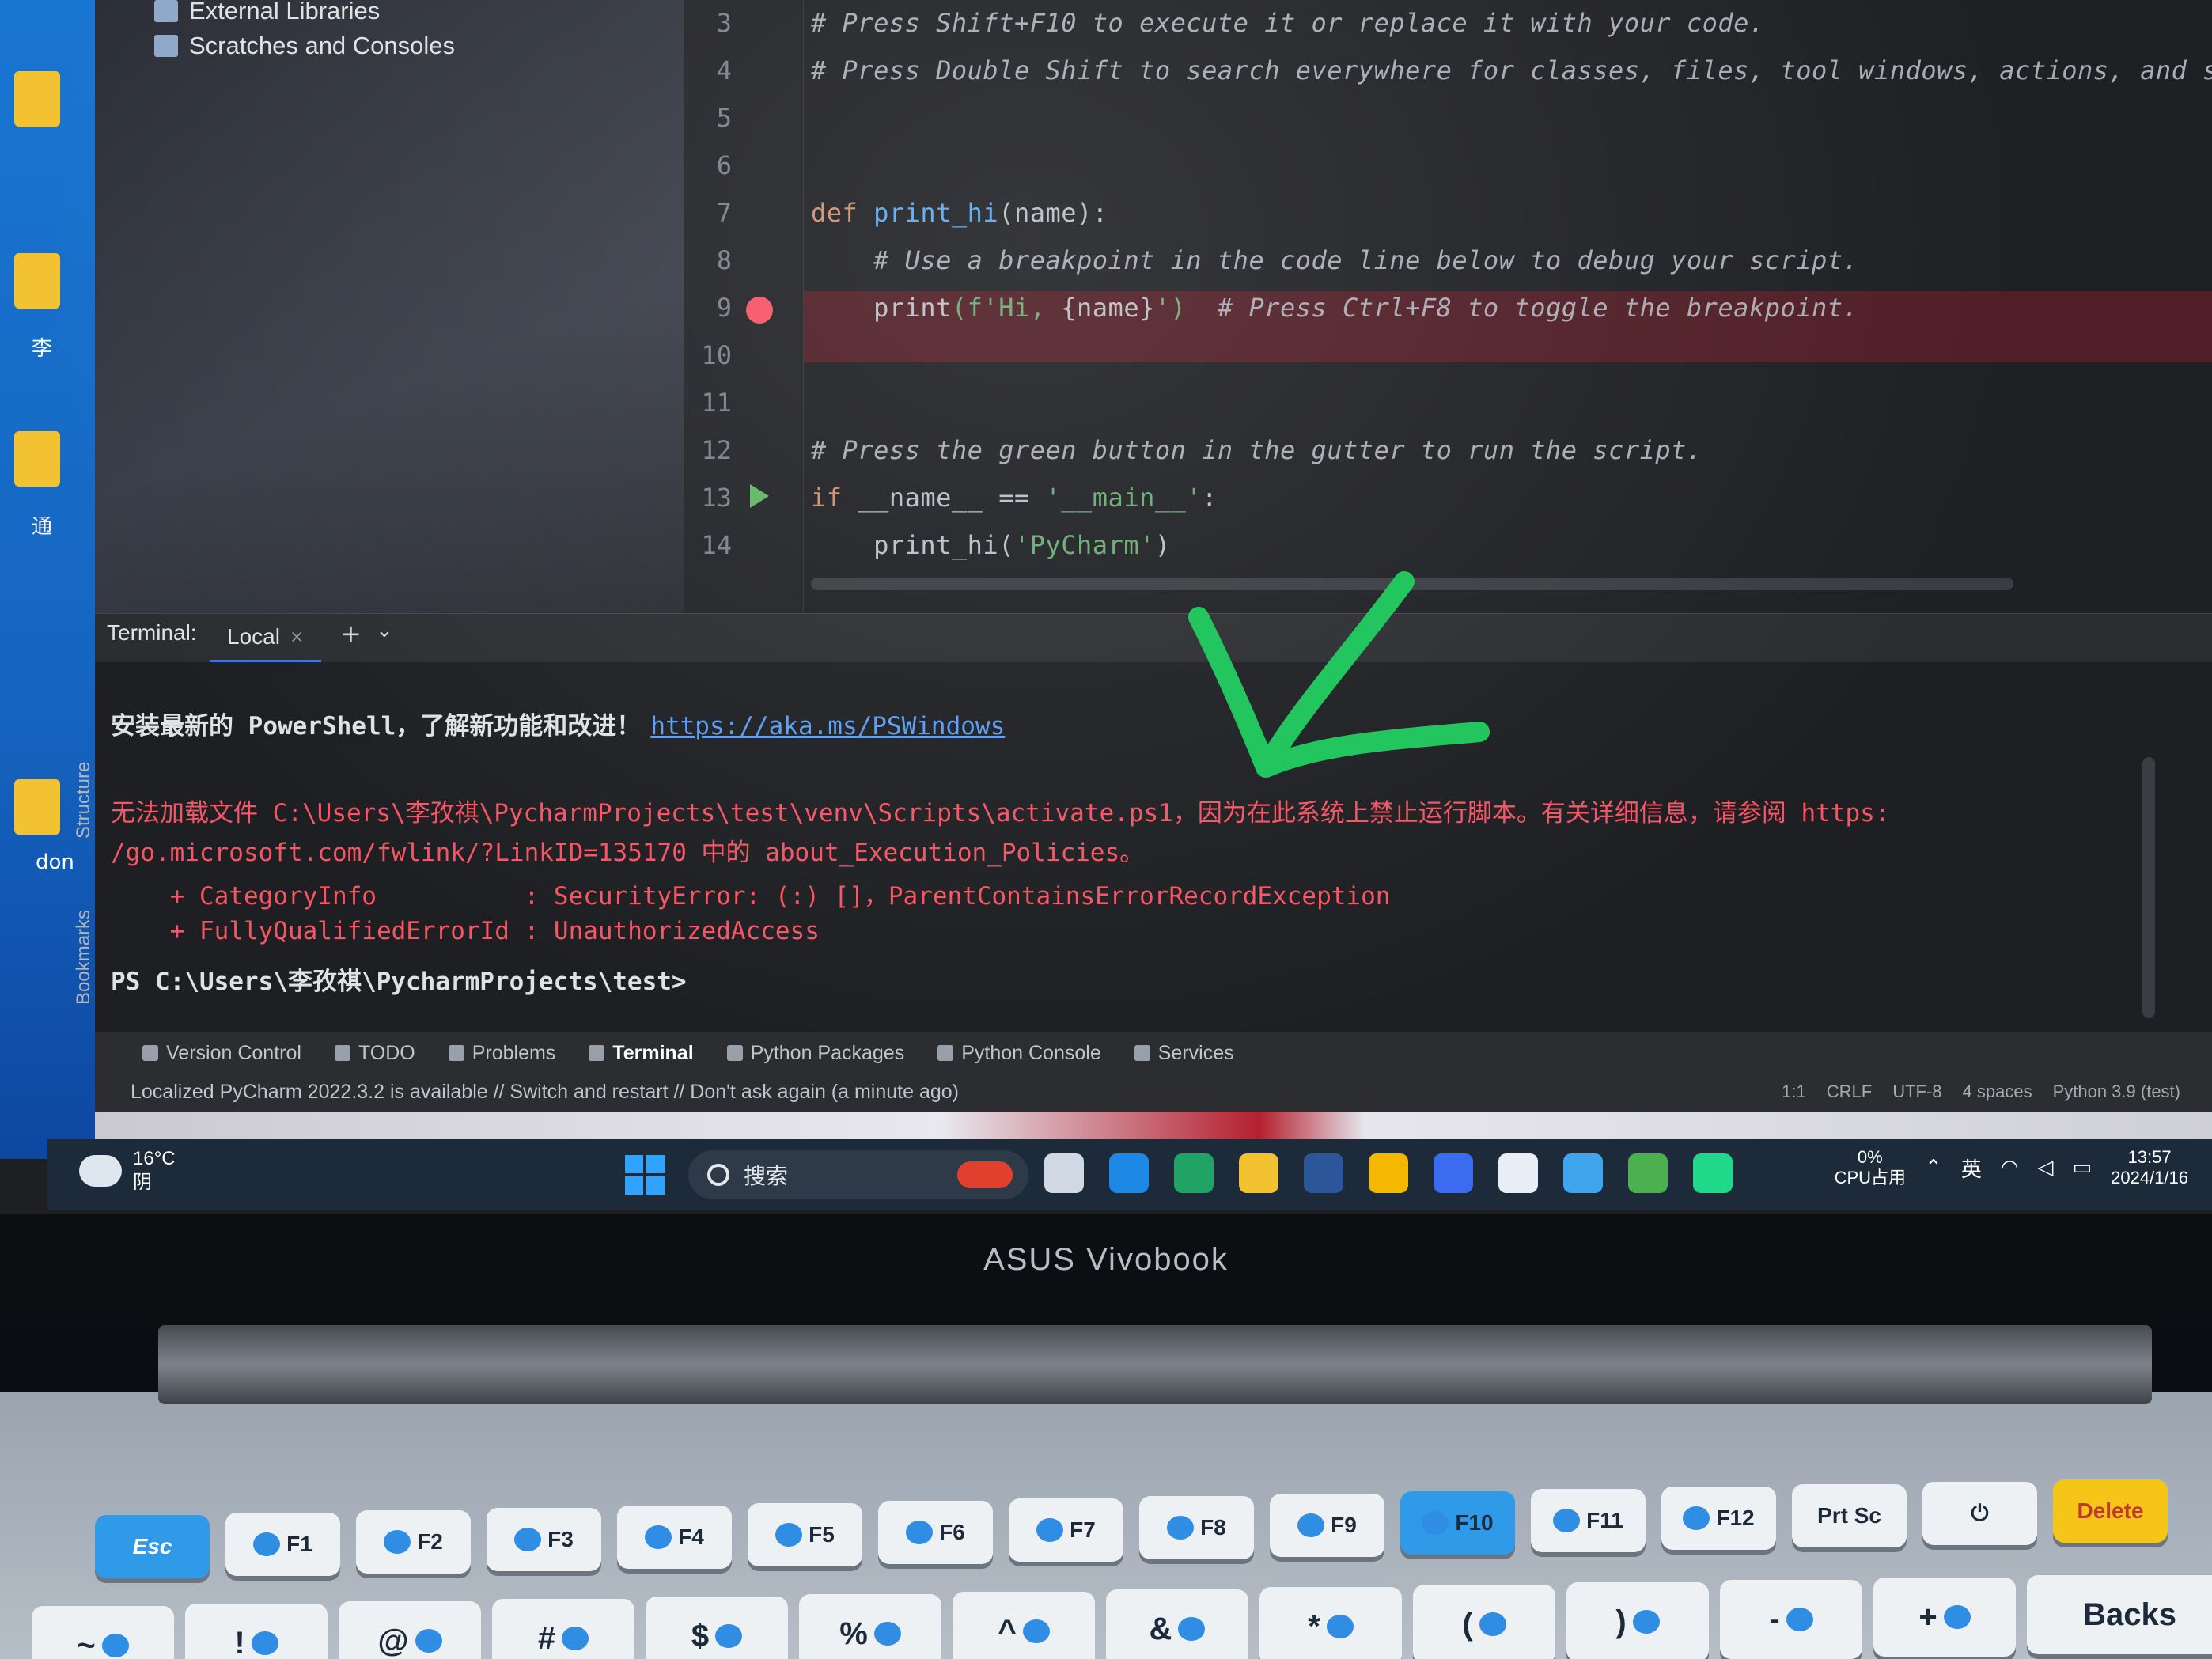 The height and width of the screenshot is (1659, 2212). Describe the element at coordinates (952, 498) in the screenshot. I see `code-token: __name__ ==` at that location.